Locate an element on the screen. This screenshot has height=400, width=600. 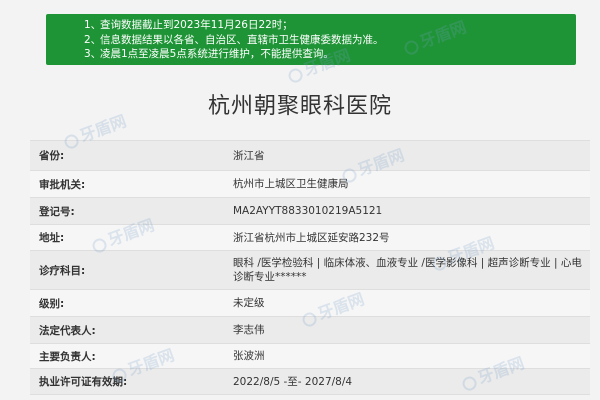
table-row: 地址: 浙江省杭州市上城区延安路232号 is located at coordinates (310, 237).